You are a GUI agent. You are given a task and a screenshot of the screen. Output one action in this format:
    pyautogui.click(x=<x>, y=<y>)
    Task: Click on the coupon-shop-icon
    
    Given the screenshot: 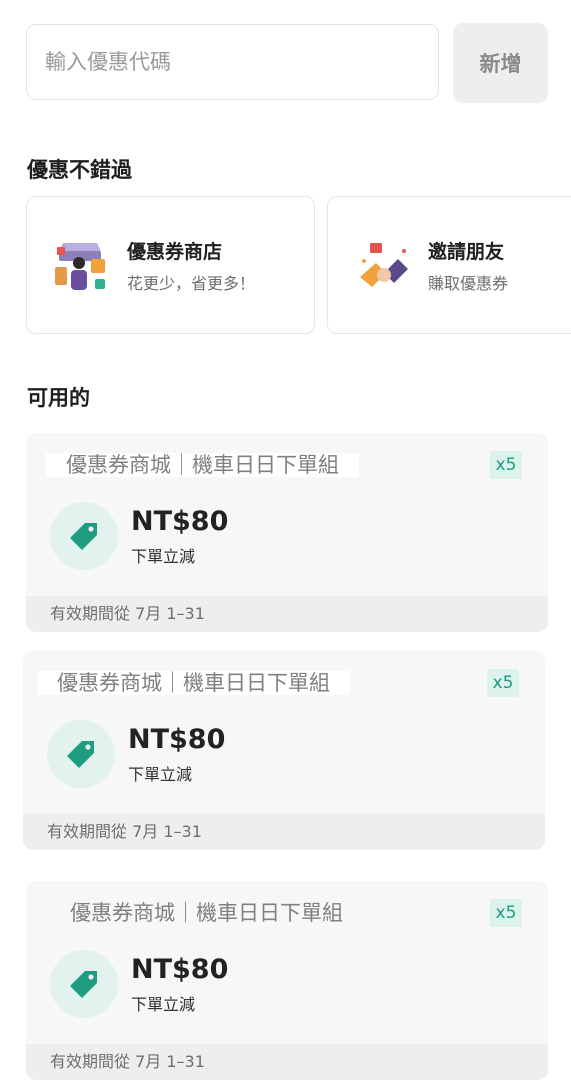 What is the action you would take?
    pyautogui.click(x=80, y=266)
    